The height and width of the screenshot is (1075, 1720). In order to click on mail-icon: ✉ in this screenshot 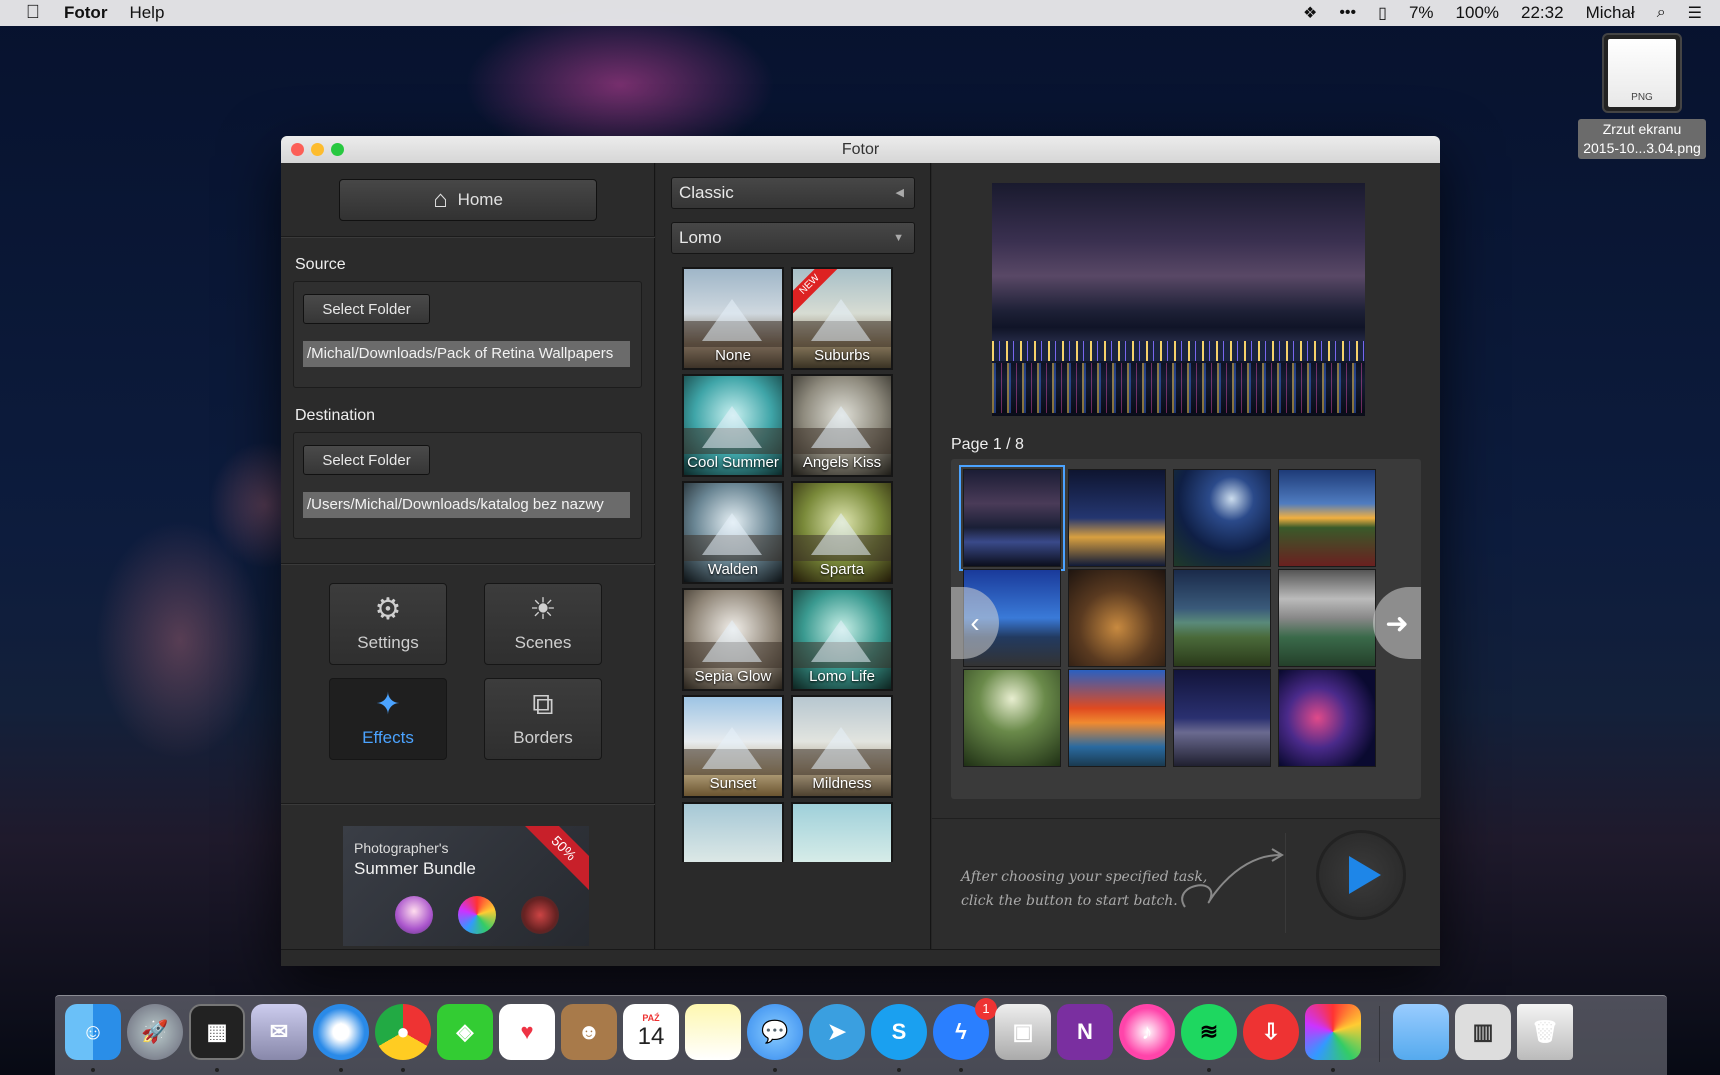, I will do `click(279, 1032)`.